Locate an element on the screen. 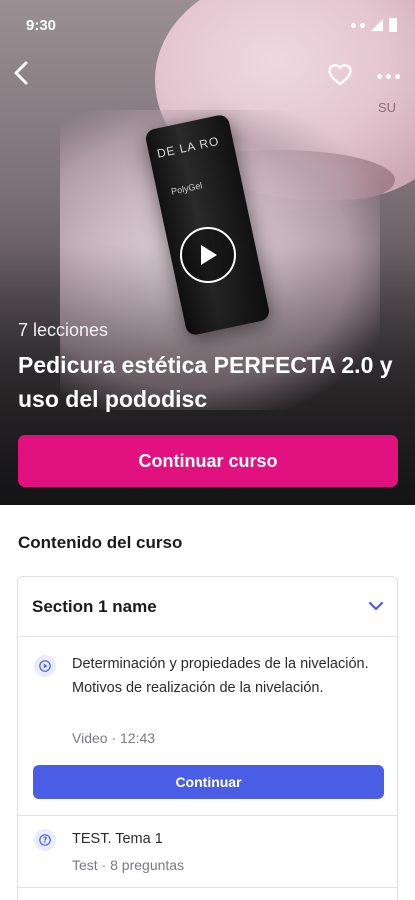 This screenshot has width=415, height=900. product-brand: DE LA RO is located at coordinates (188, 147).